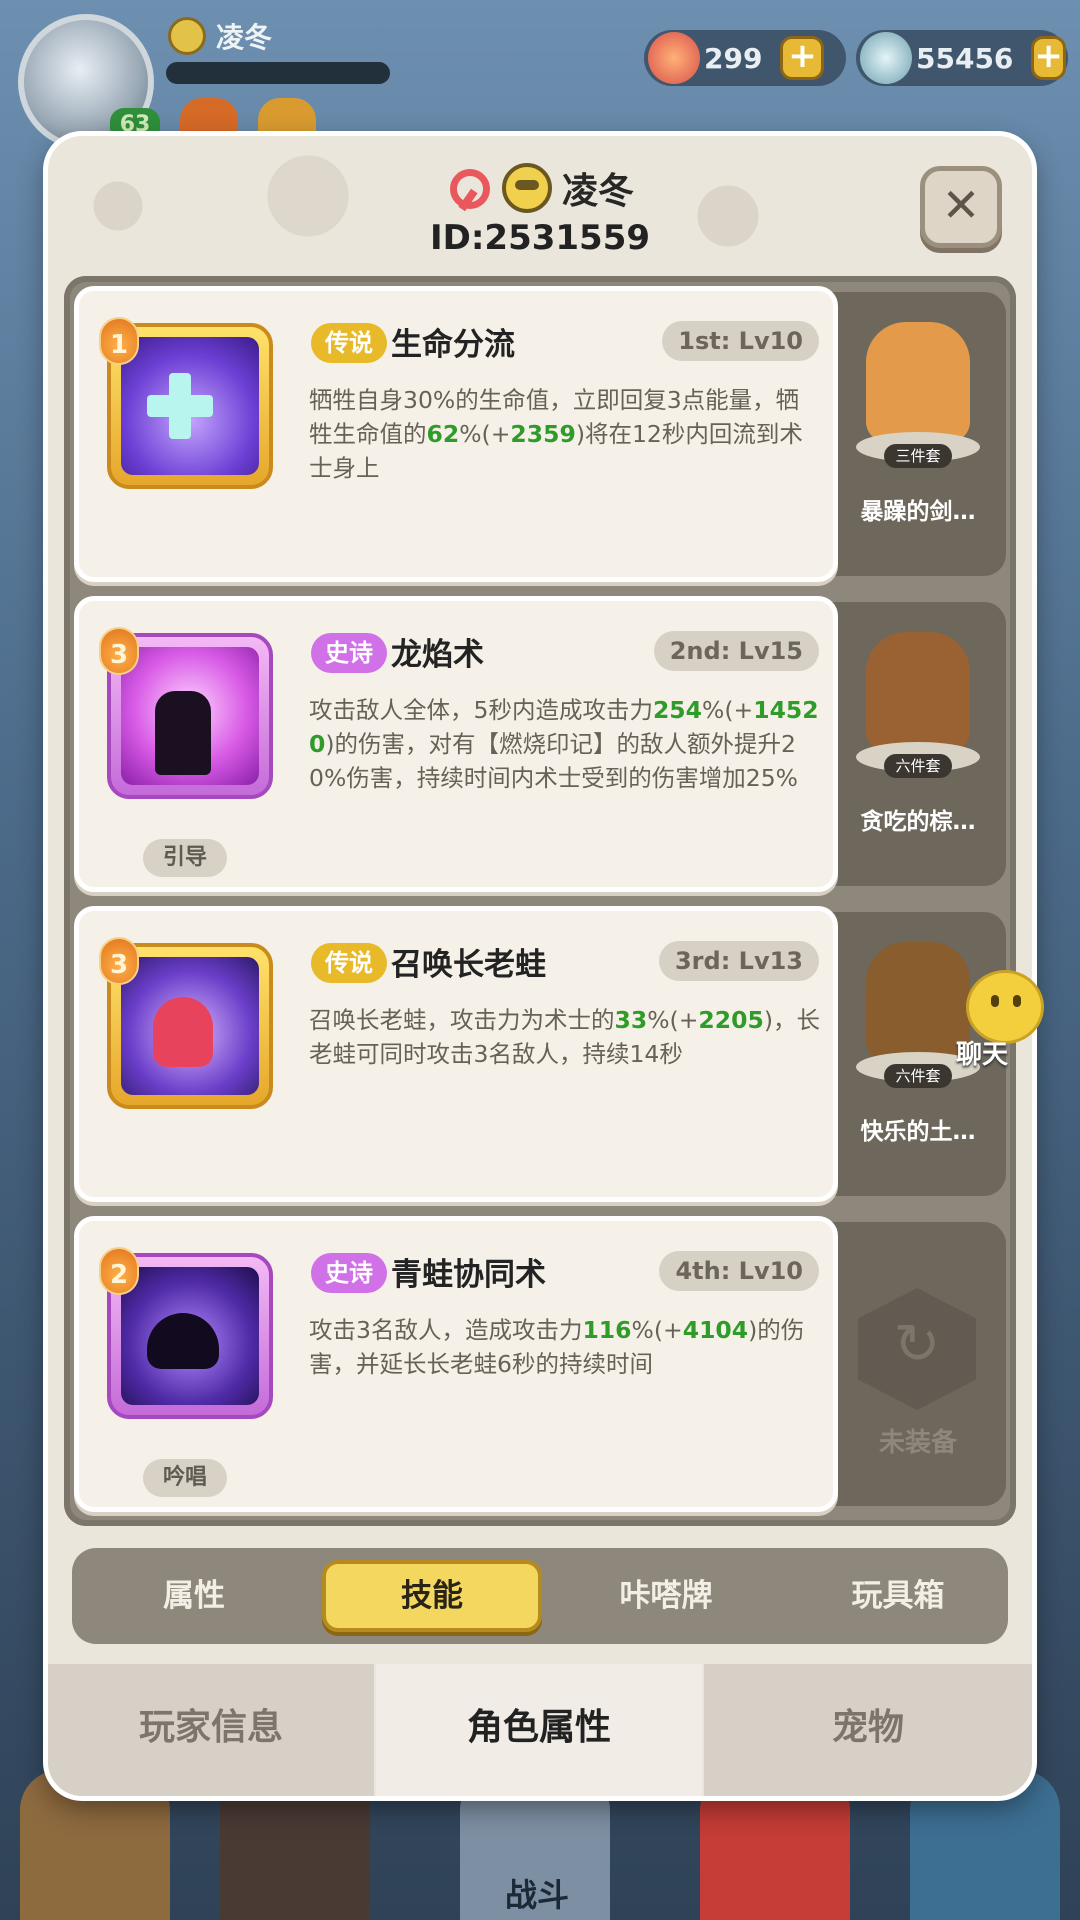  What do you see at coordinates (278, 73) in the screenshot?
I see `xp-bar` at bounding box center [278, 73].